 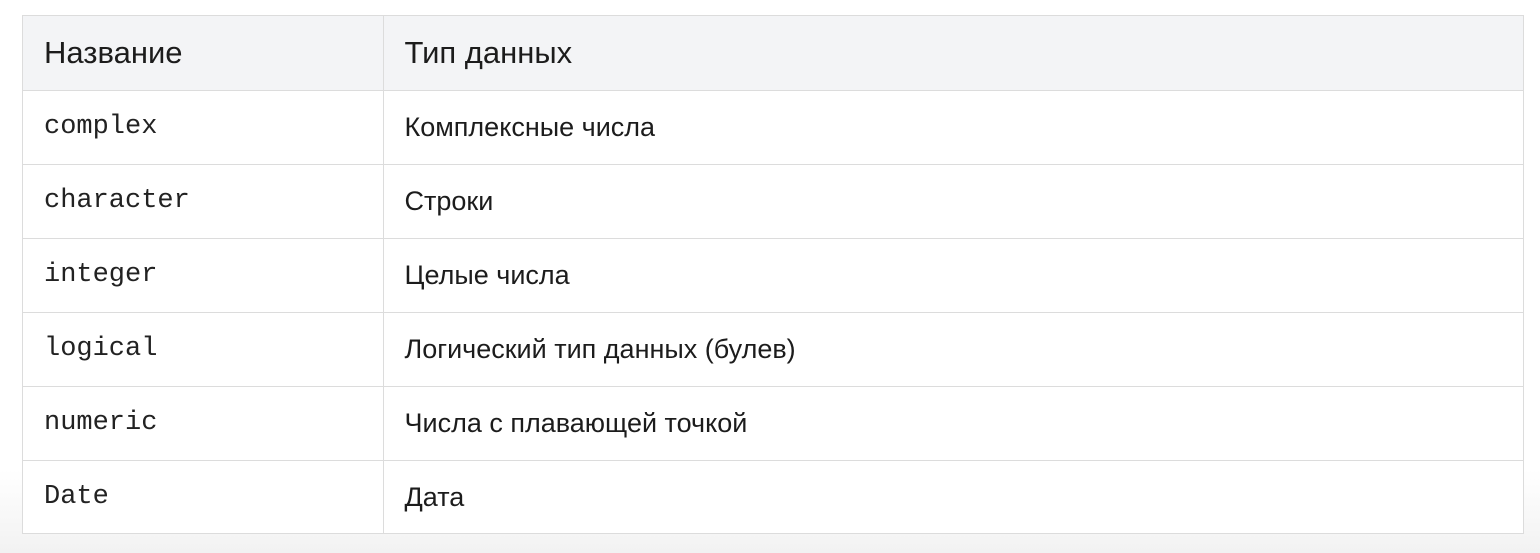 I want to click on header-row: Название Тип данных, so click(x=773, y=53).